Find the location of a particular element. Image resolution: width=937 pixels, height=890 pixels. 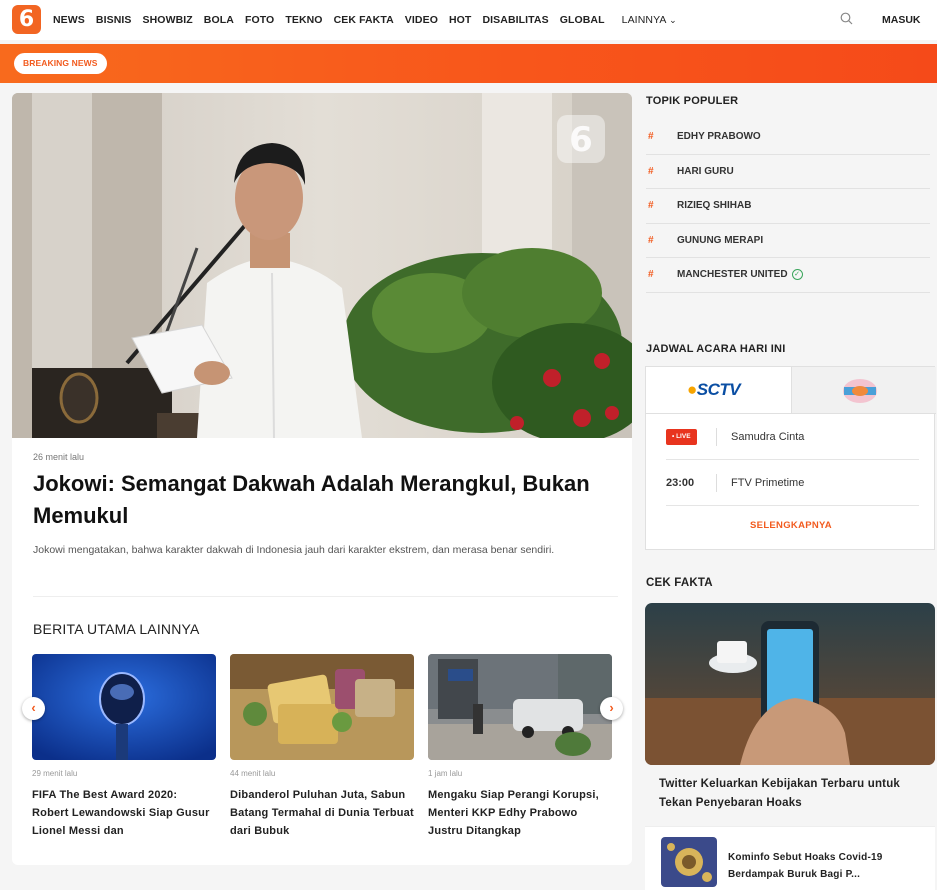

tab-sctv: ●SCTV is located at coordinates (718, 390).